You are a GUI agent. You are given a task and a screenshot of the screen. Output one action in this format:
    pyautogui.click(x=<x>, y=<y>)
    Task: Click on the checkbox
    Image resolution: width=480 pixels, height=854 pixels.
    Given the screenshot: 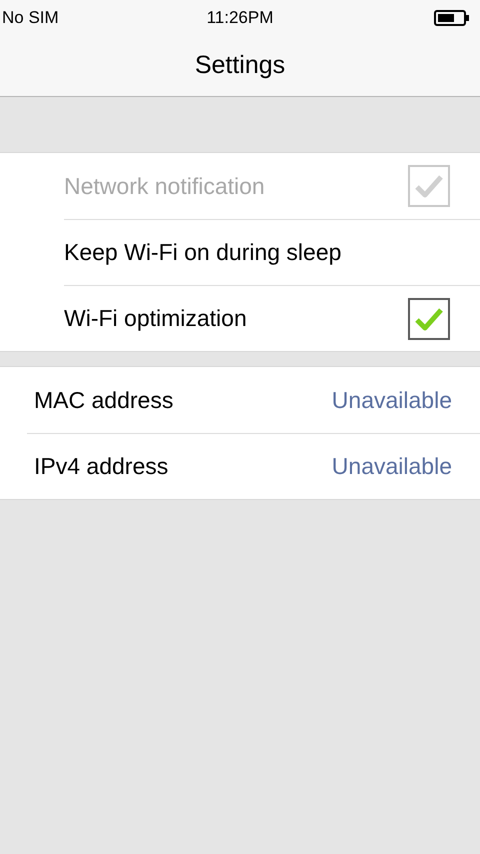 What is the action you would take?
    pyautogui.click(x=429, y=319)
    